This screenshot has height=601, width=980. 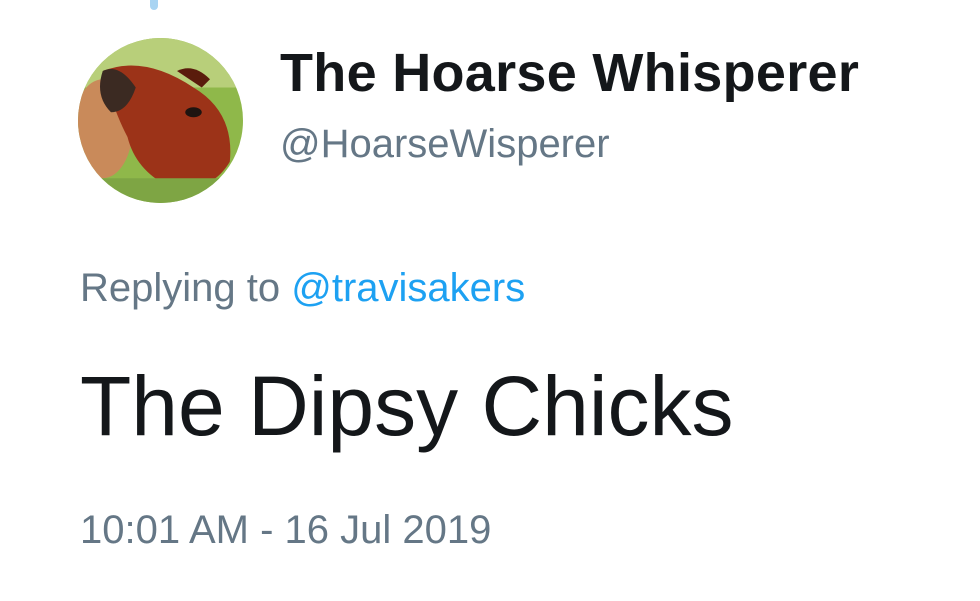 What do you see at coordinates (407, 406) in the screenshot?
I see `tweet-text: The Dipsy Chicks` at bounding box center [407, 406].